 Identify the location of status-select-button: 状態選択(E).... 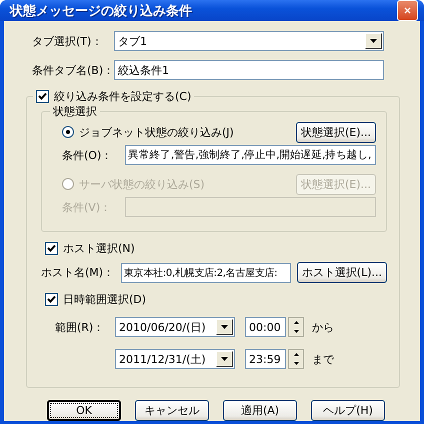
(336, 132).